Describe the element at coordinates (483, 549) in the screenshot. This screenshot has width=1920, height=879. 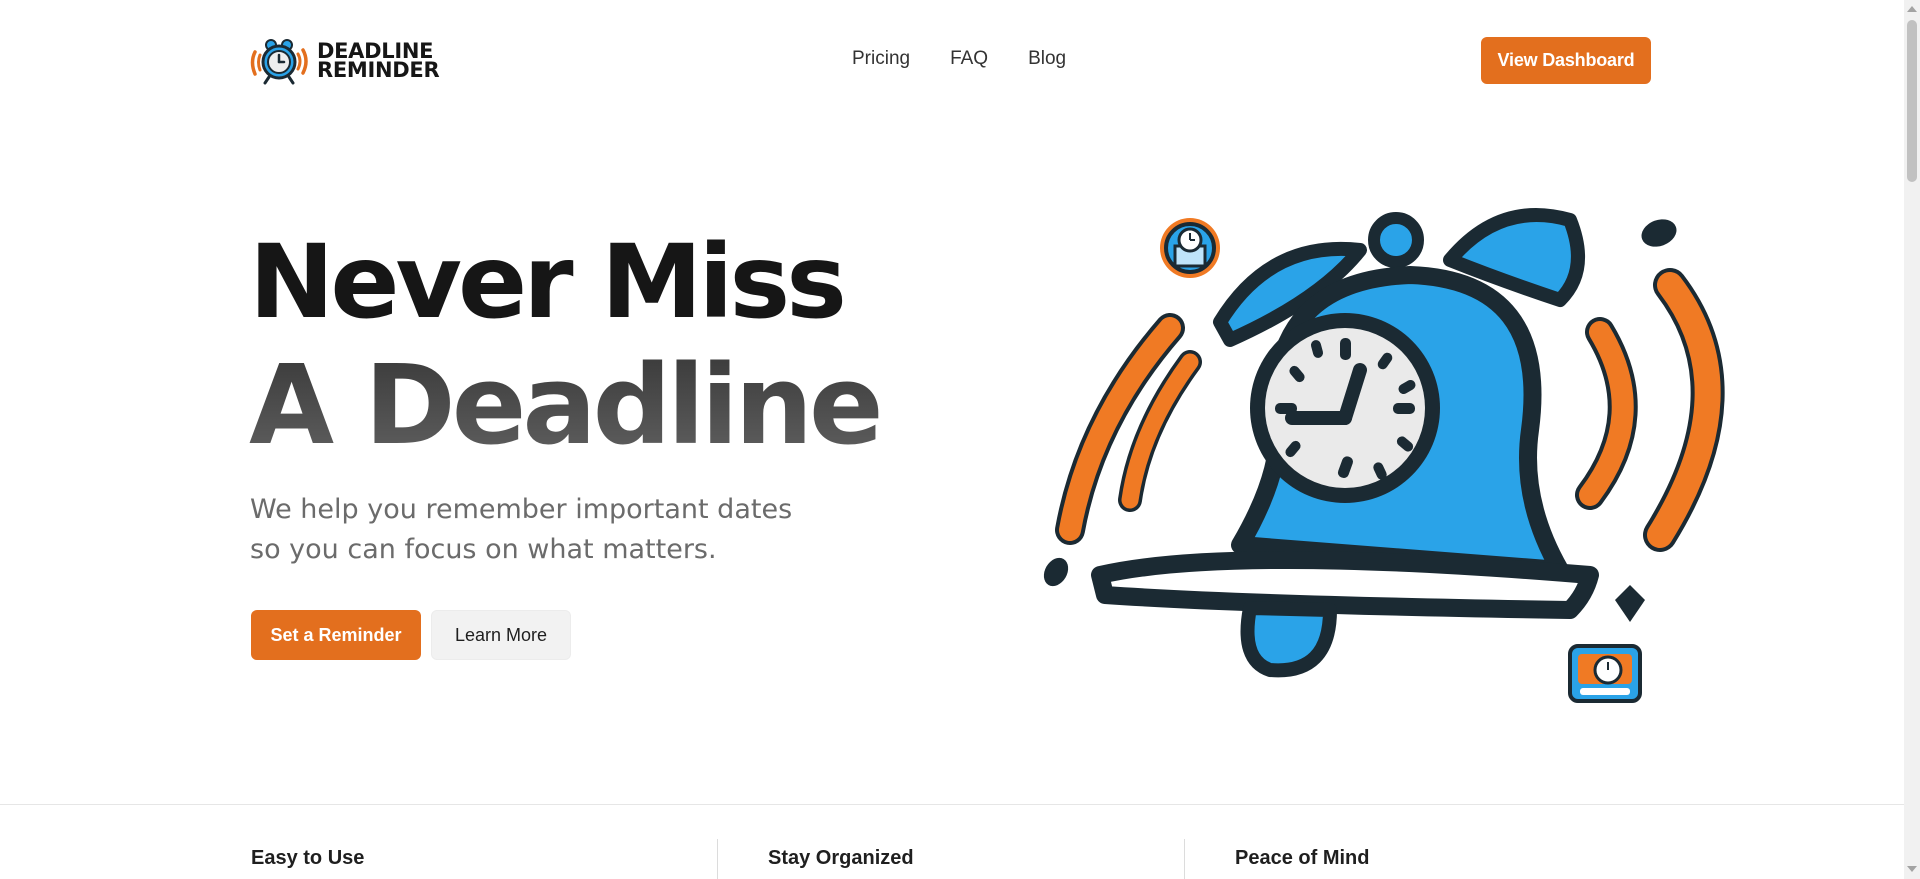
I see `hero-subtitle-line-2: so you can focus on what matters.` at that location.